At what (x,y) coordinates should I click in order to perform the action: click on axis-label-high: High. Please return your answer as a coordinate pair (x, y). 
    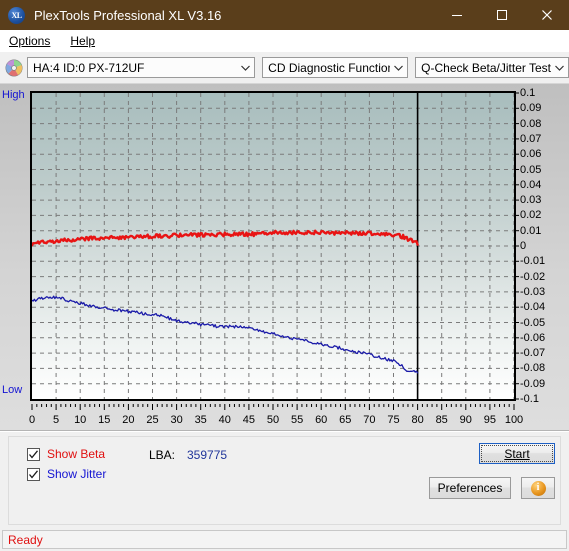
    Looking at the image, I should click on (13, 95).